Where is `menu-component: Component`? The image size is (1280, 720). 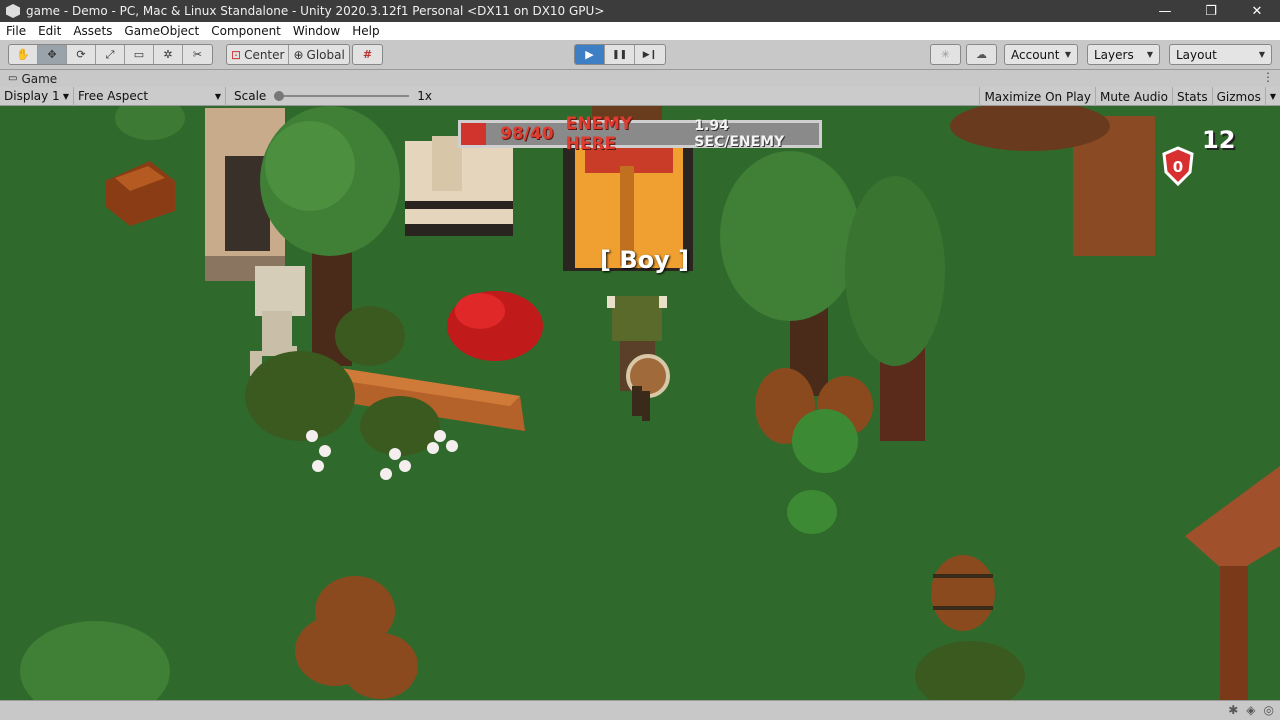 menu-component: Component is located at coordinates (246, 31).